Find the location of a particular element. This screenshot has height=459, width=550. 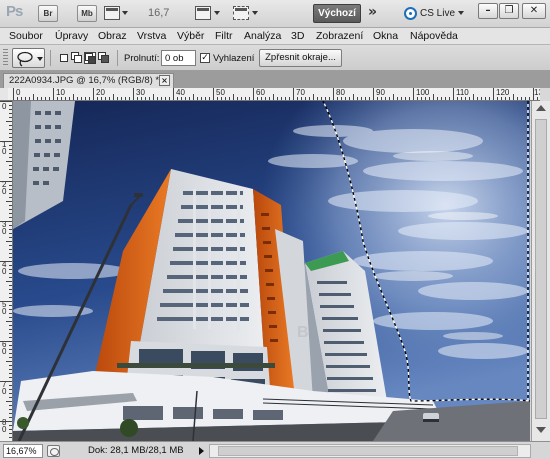

minimize-button: – is located at coordinates (488, 11).